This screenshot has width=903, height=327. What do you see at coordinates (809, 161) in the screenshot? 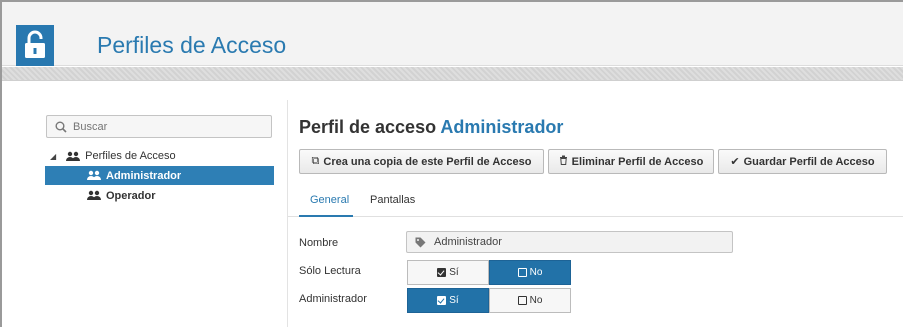
I see `save-profile-label: Guardar Perfil de Acceso` at bounding box center [809, 161].